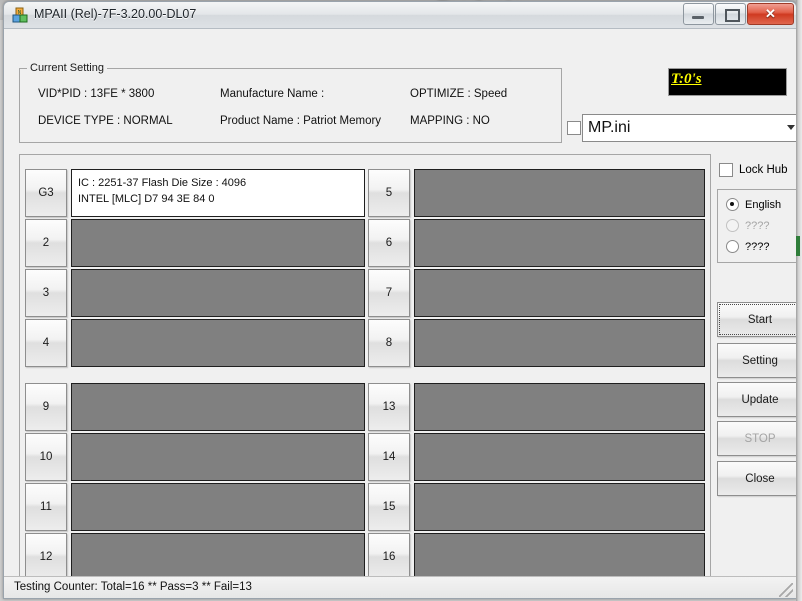 The height and width of the screenshot is (601, 802). What do you see at coordinates (389, 243) in the screenshot?
I see `slot-button-6: 6` at bounding box center [389, 243].